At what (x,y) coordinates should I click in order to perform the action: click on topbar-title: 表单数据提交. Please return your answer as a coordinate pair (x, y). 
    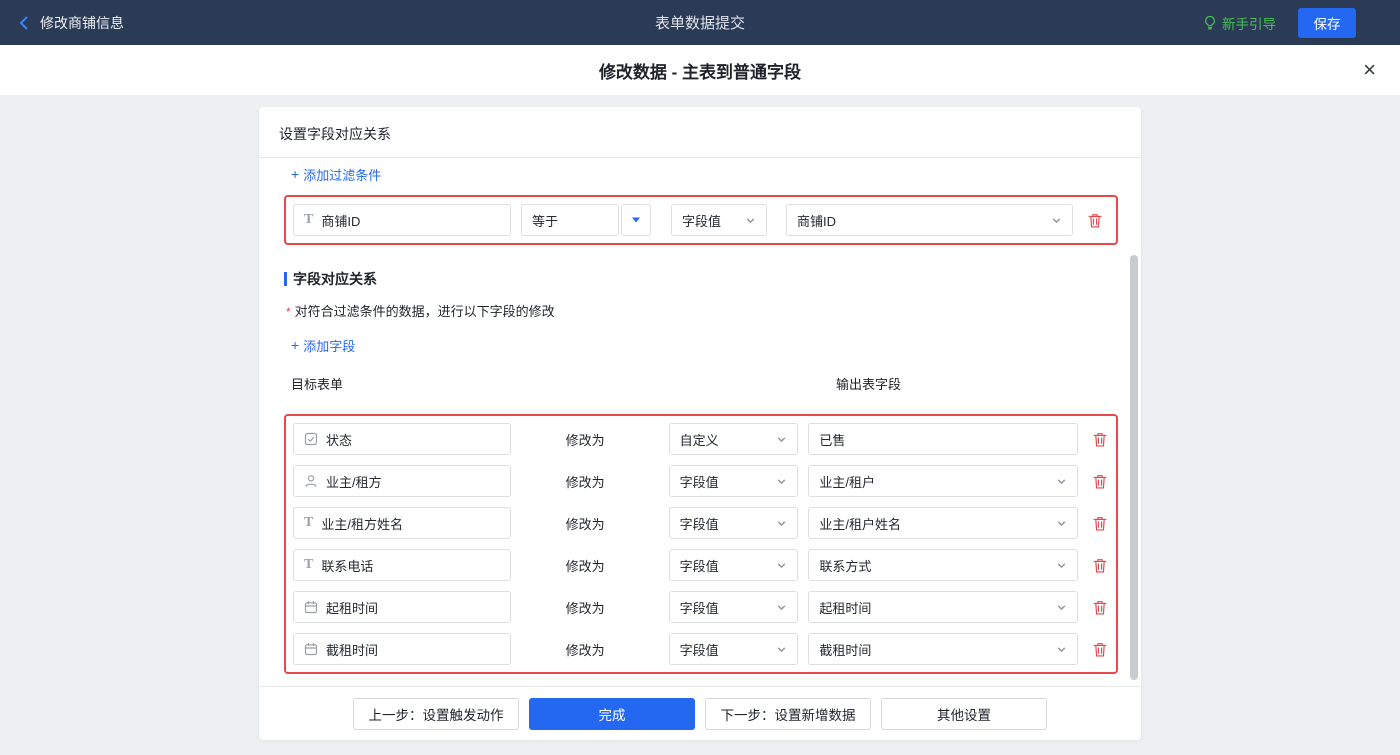
    Looking at the image, I should click on (699, 23).